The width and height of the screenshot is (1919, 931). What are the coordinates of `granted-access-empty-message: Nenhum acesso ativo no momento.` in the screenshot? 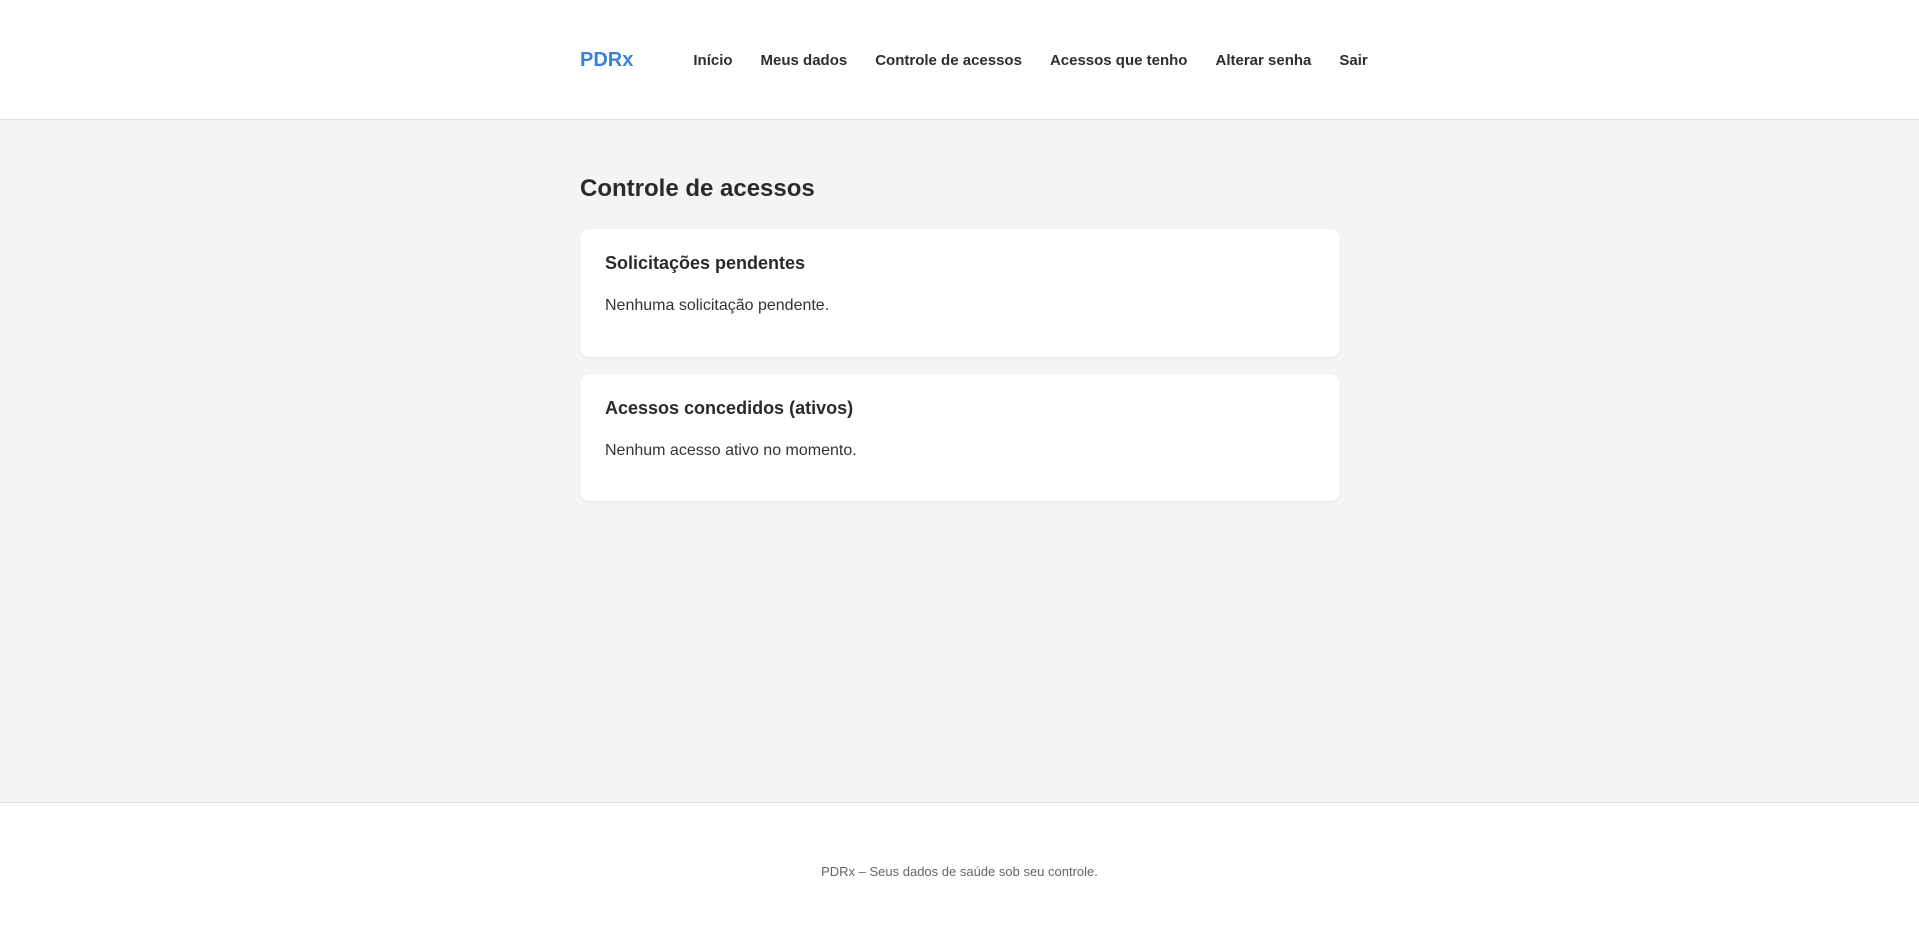 It's located at (731, 450).